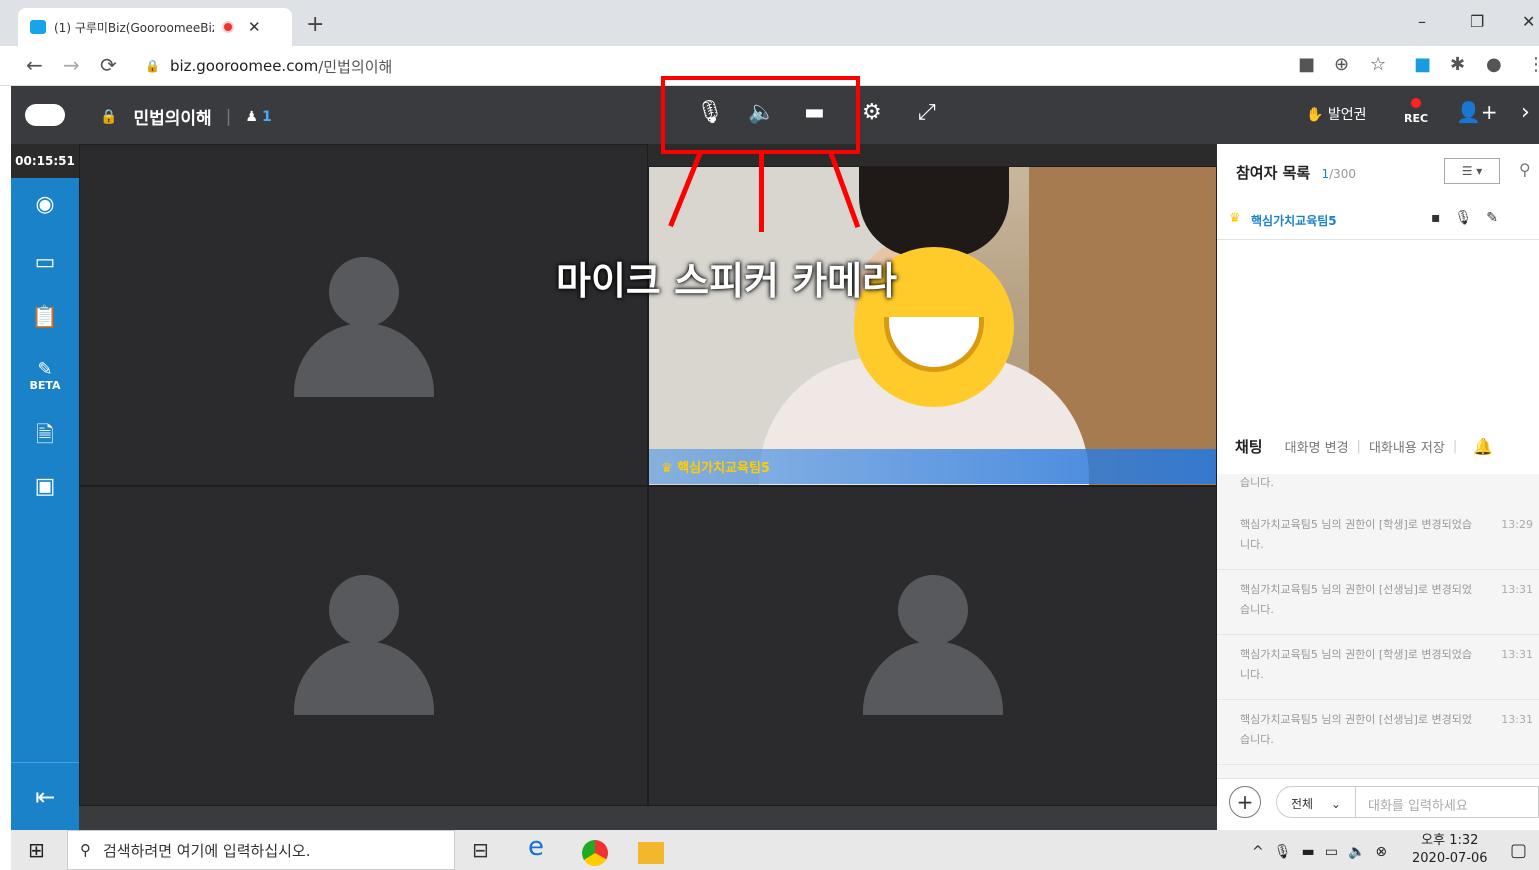 This screenshot has width=1539, height=870. I want to click on annotation-line, so click(761, 192).